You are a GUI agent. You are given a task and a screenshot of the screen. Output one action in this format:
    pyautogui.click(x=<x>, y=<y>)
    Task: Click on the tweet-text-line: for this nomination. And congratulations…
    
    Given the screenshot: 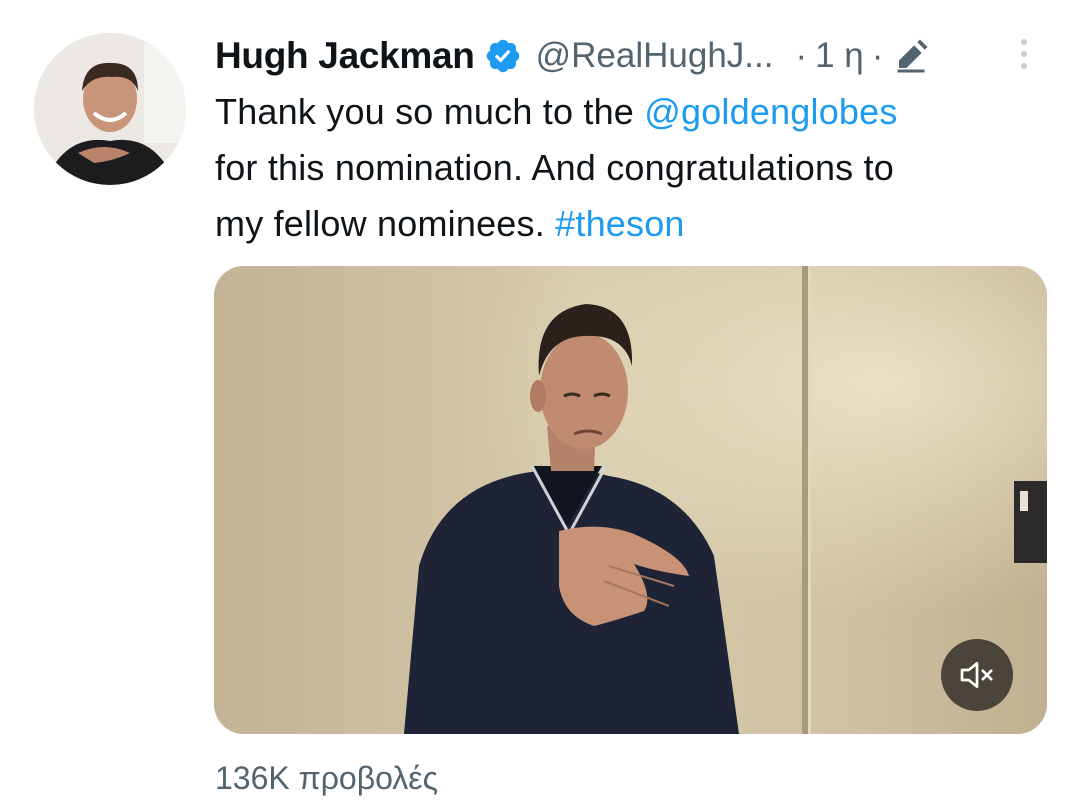 What is the action you would take?
    pyautogui.click(x=635, y=168)
    